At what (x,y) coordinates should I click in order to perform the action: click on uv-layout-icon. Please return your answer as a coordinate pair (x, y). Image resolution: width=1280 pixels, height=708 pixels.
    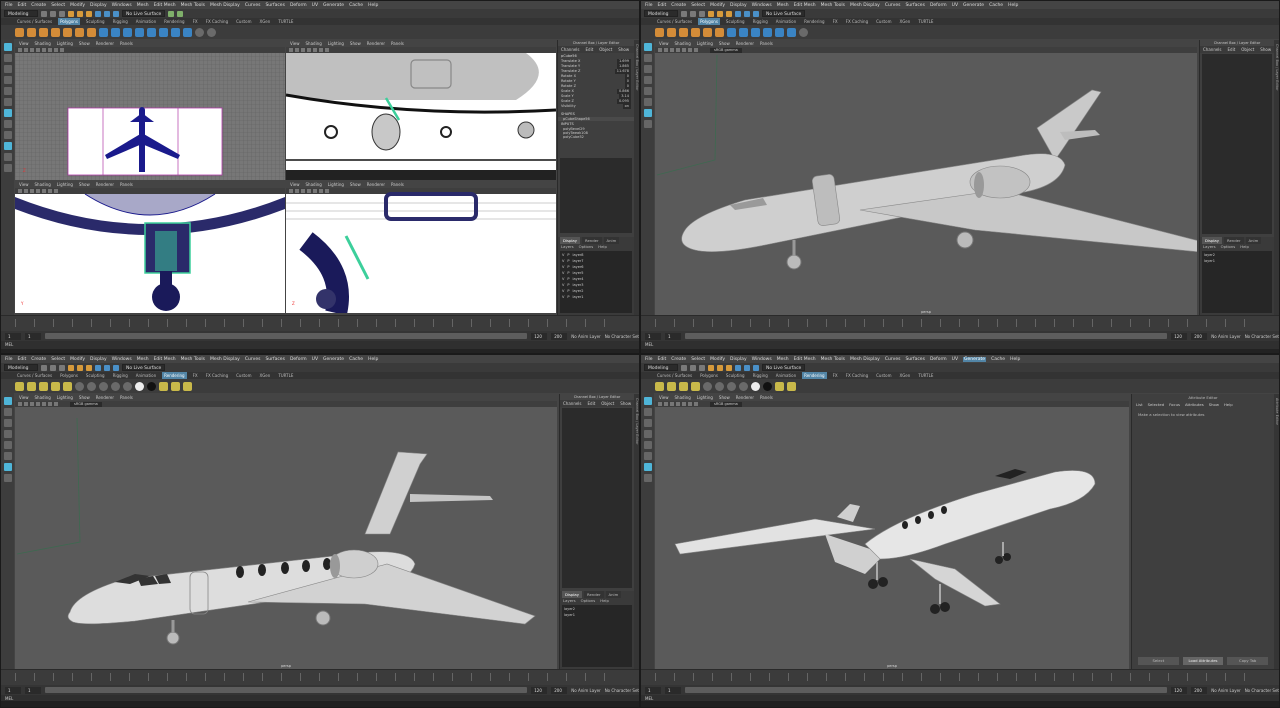
    Looking at the image, I should click on (7, 168).